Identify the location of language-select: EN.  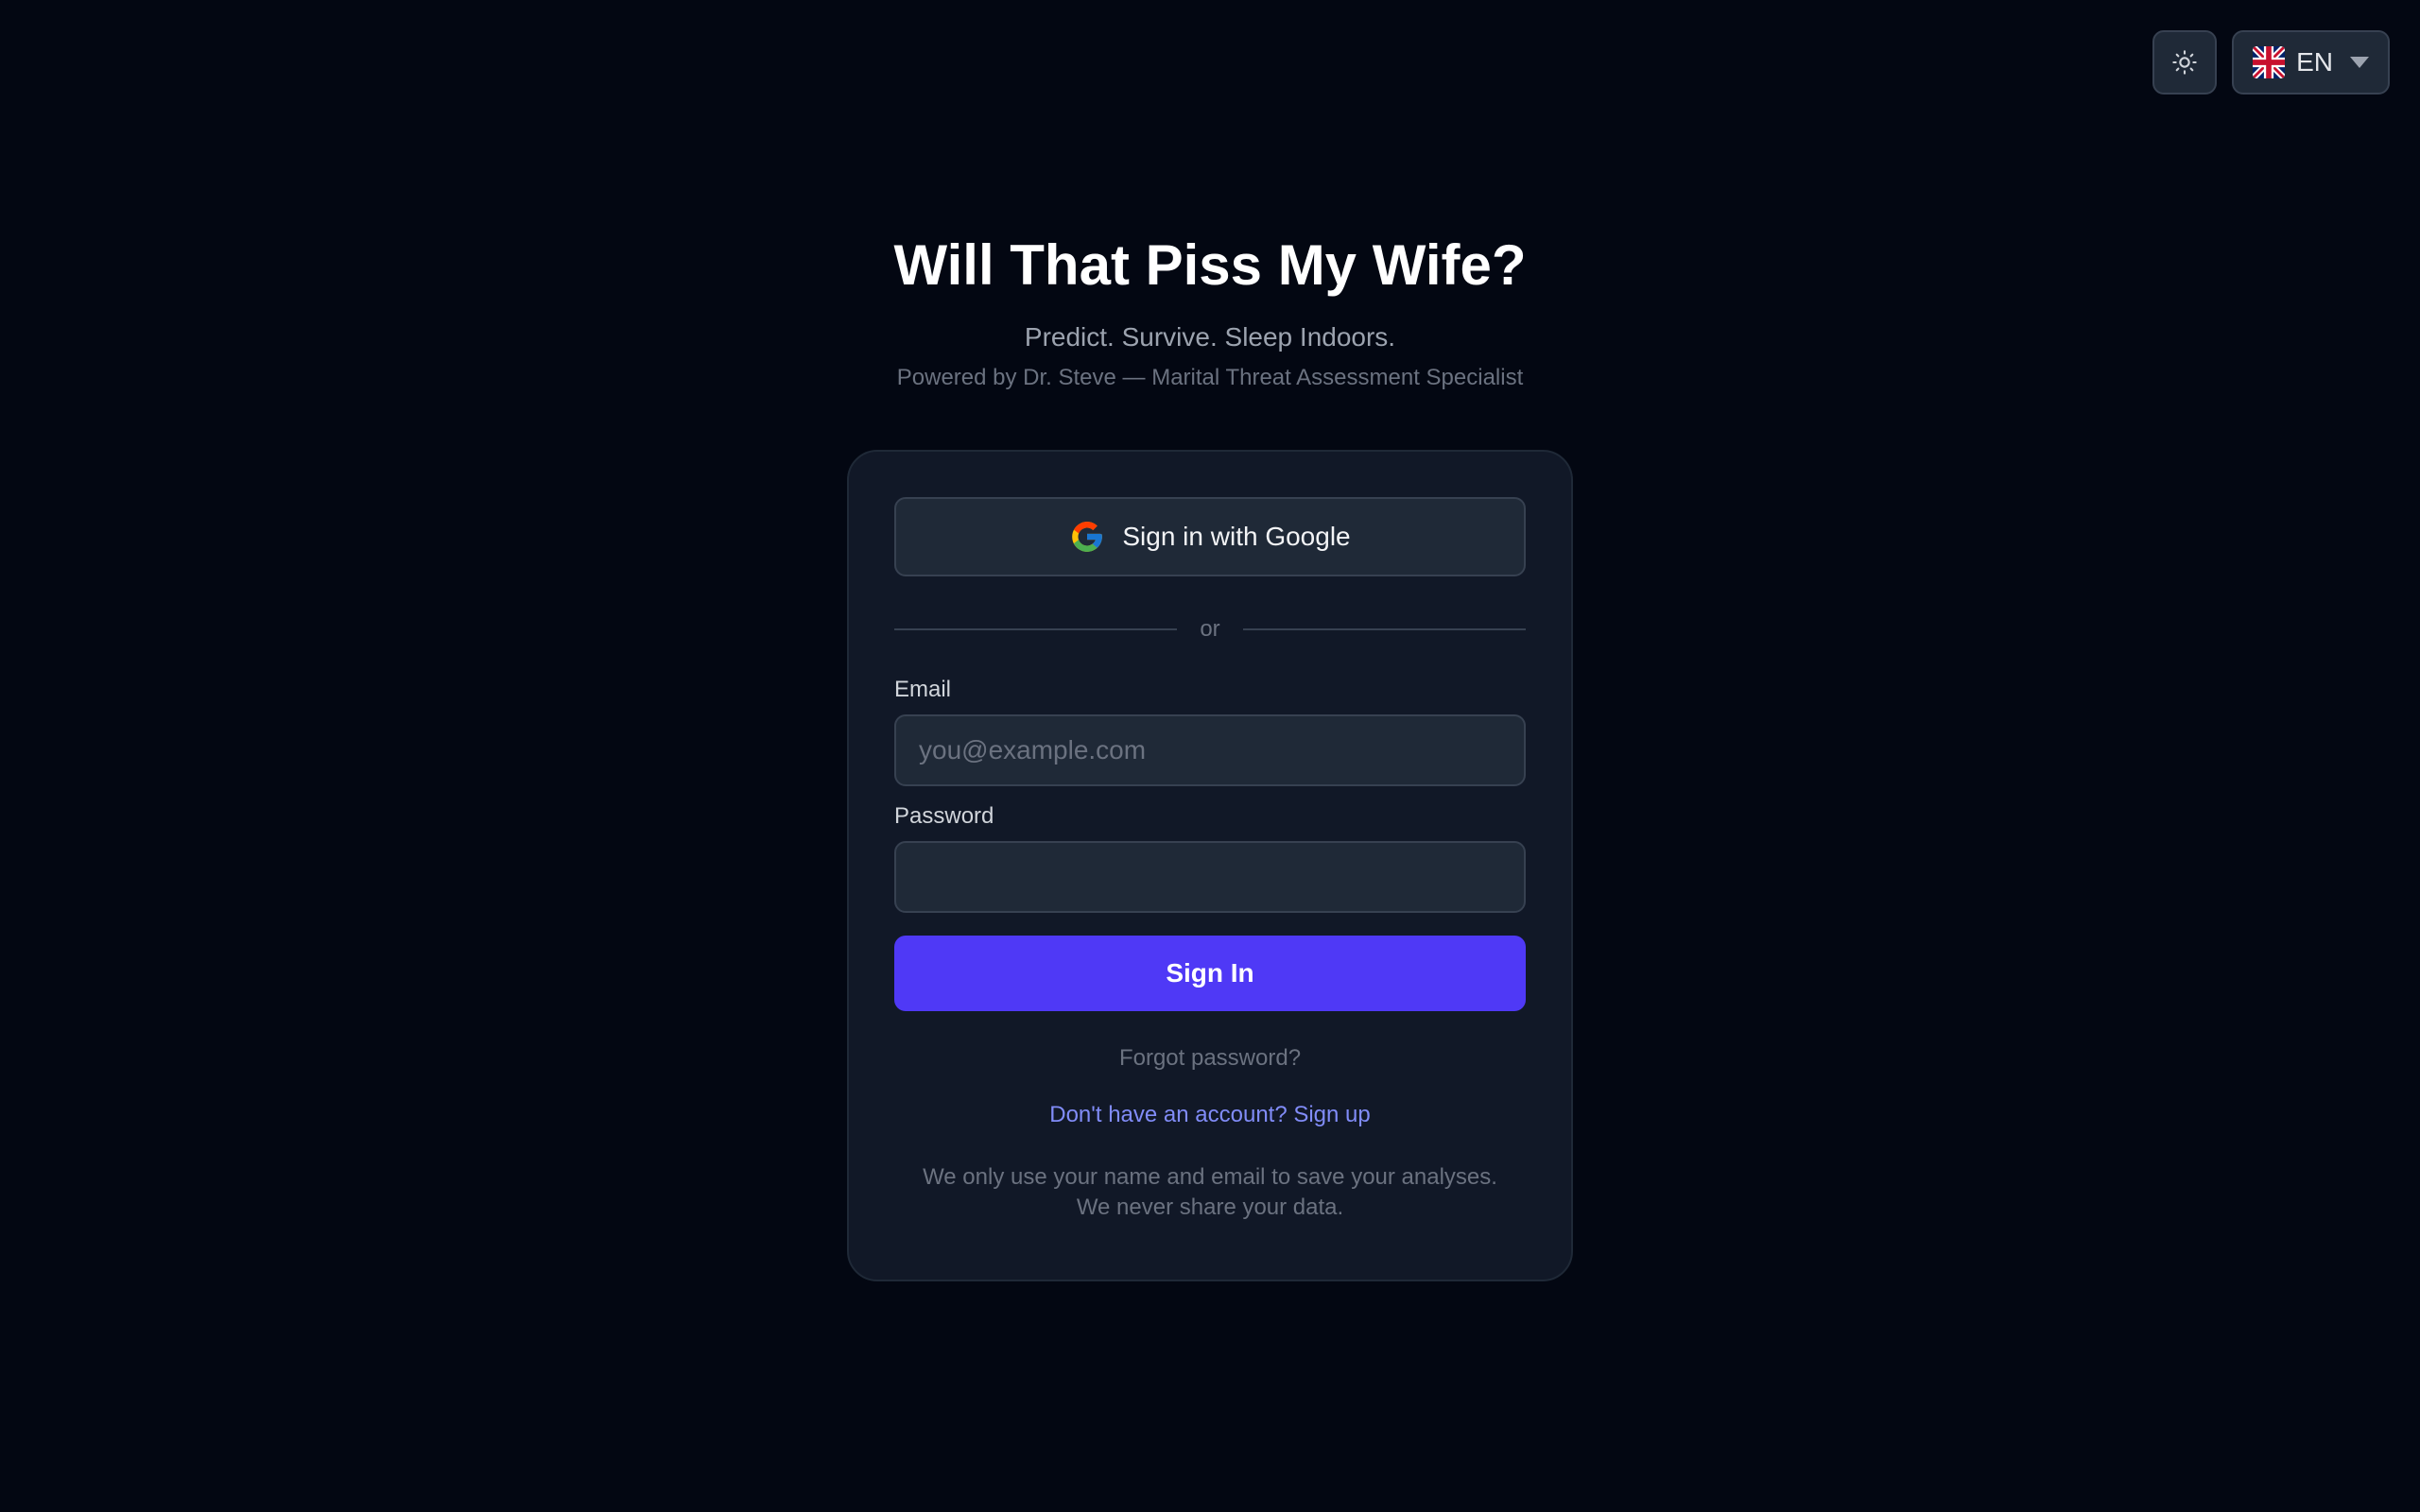
(2311, 62).